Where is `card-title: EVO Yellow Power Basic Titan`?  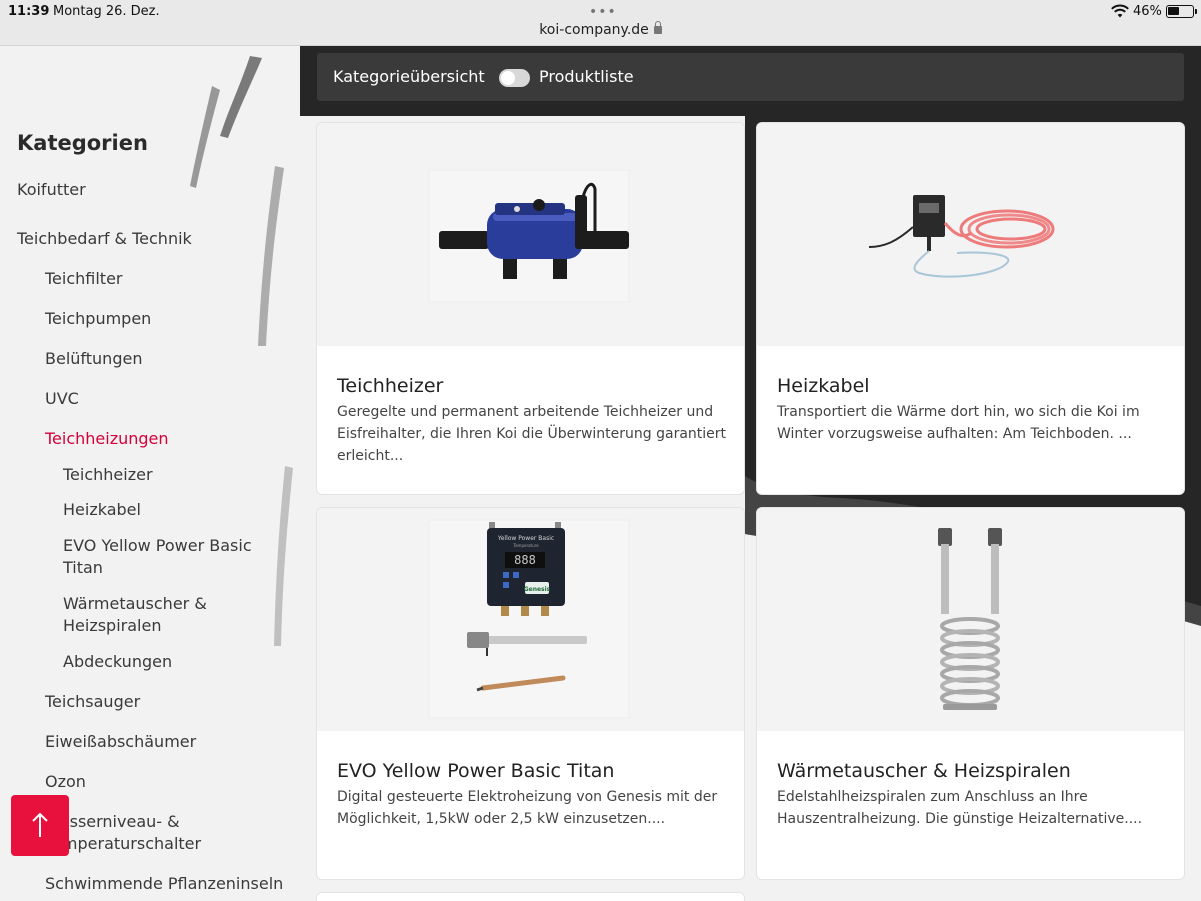 card-title: EVO Yellow Power Basic Titan is located at coordinates (476, 771).